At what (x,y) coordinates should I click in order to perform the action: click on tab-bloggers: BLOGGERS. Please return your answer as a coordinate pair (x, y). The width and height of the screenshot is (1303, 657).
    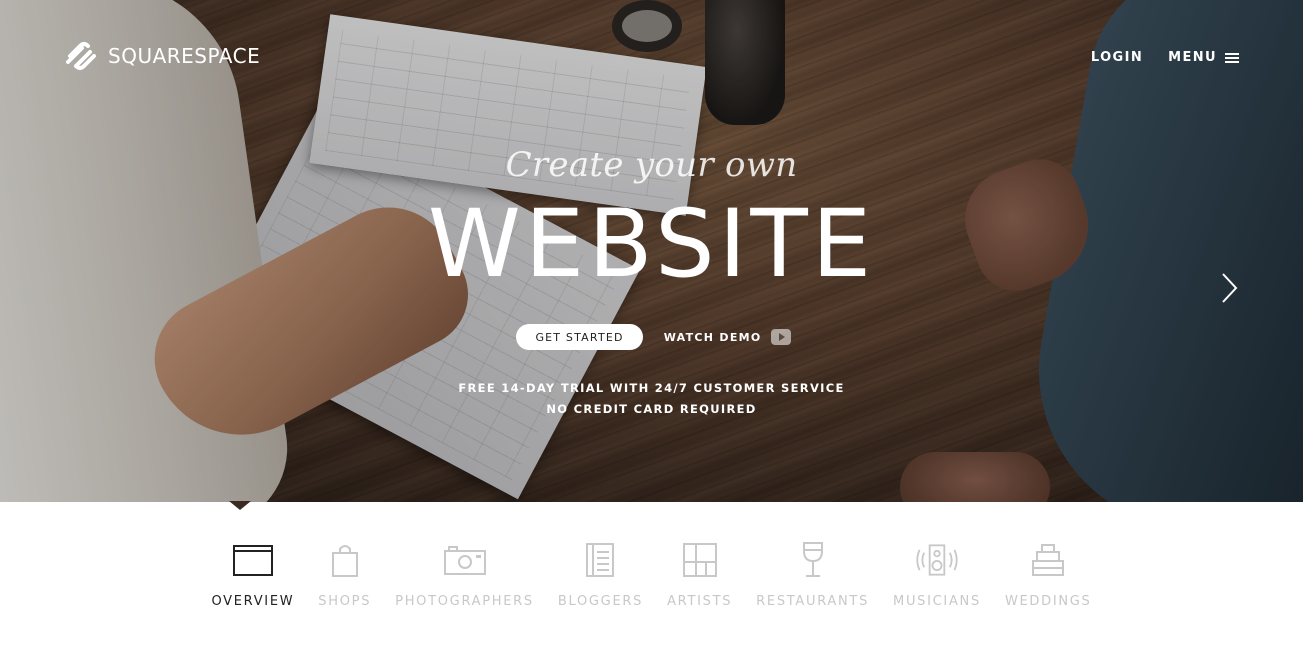
    Looking at the image, I should click on (600, 574).